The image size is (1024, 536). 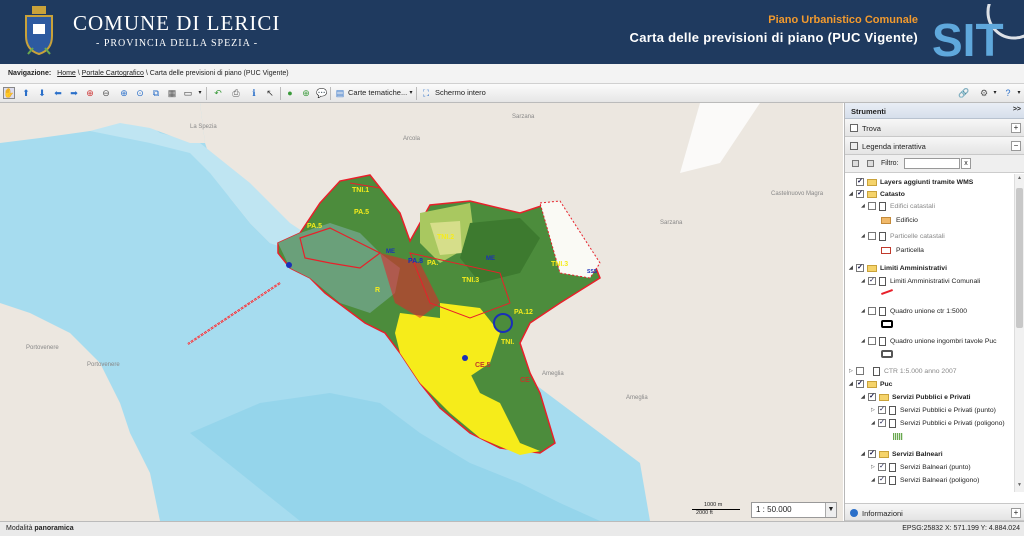 What do you see at coordinates (869, 111) in the screenshot?
I see `panel-title-text: Strumenti` at bounding box center [869, 111].